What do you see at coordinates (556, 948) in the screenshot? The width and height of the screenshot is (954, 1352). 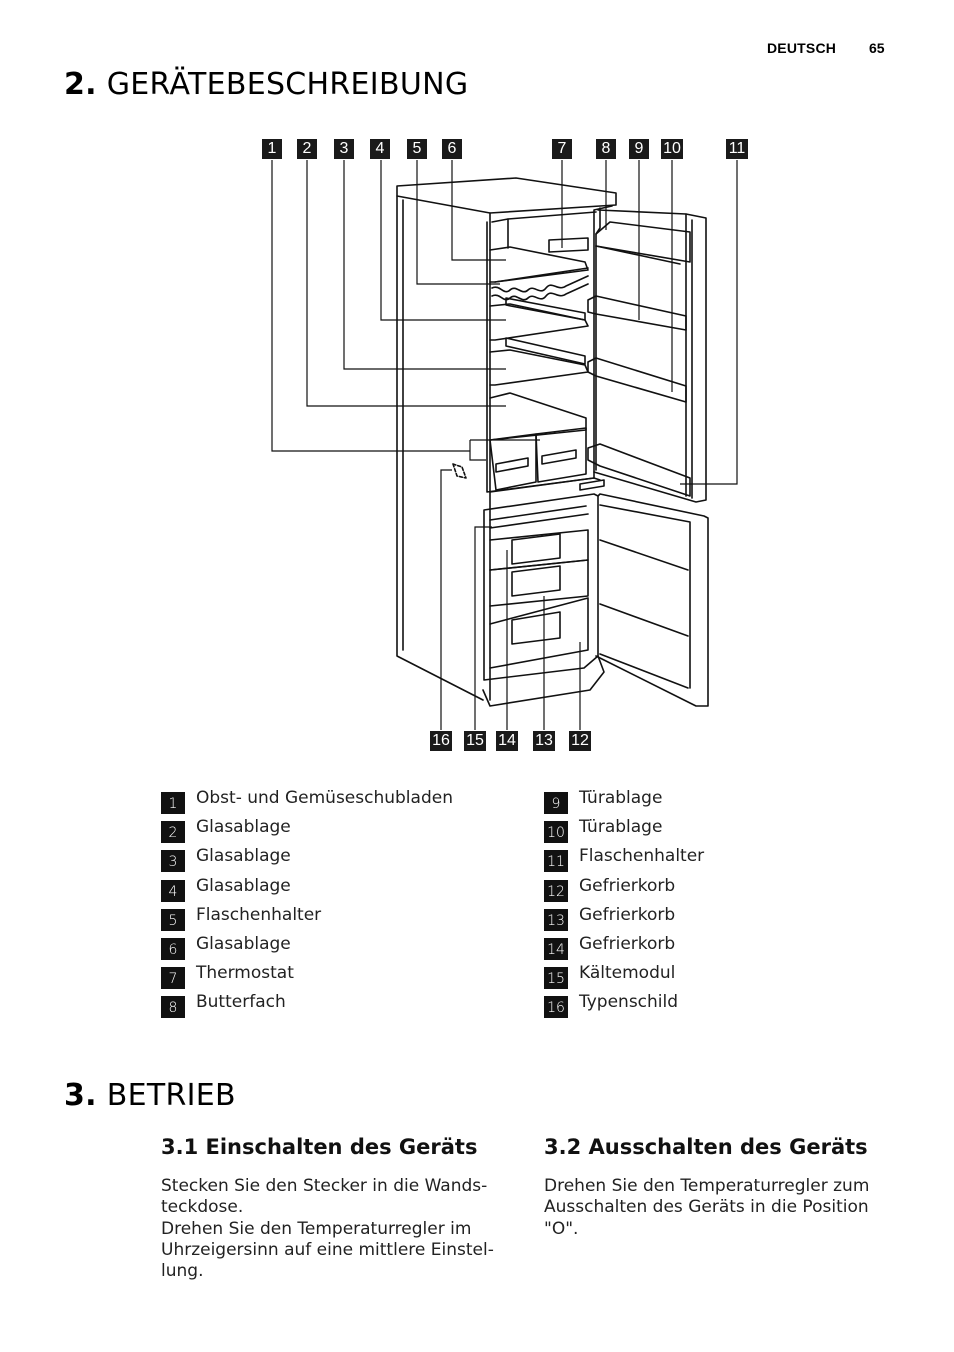 I see `legend-number-badge: 14` at bounding box center [556, 948].